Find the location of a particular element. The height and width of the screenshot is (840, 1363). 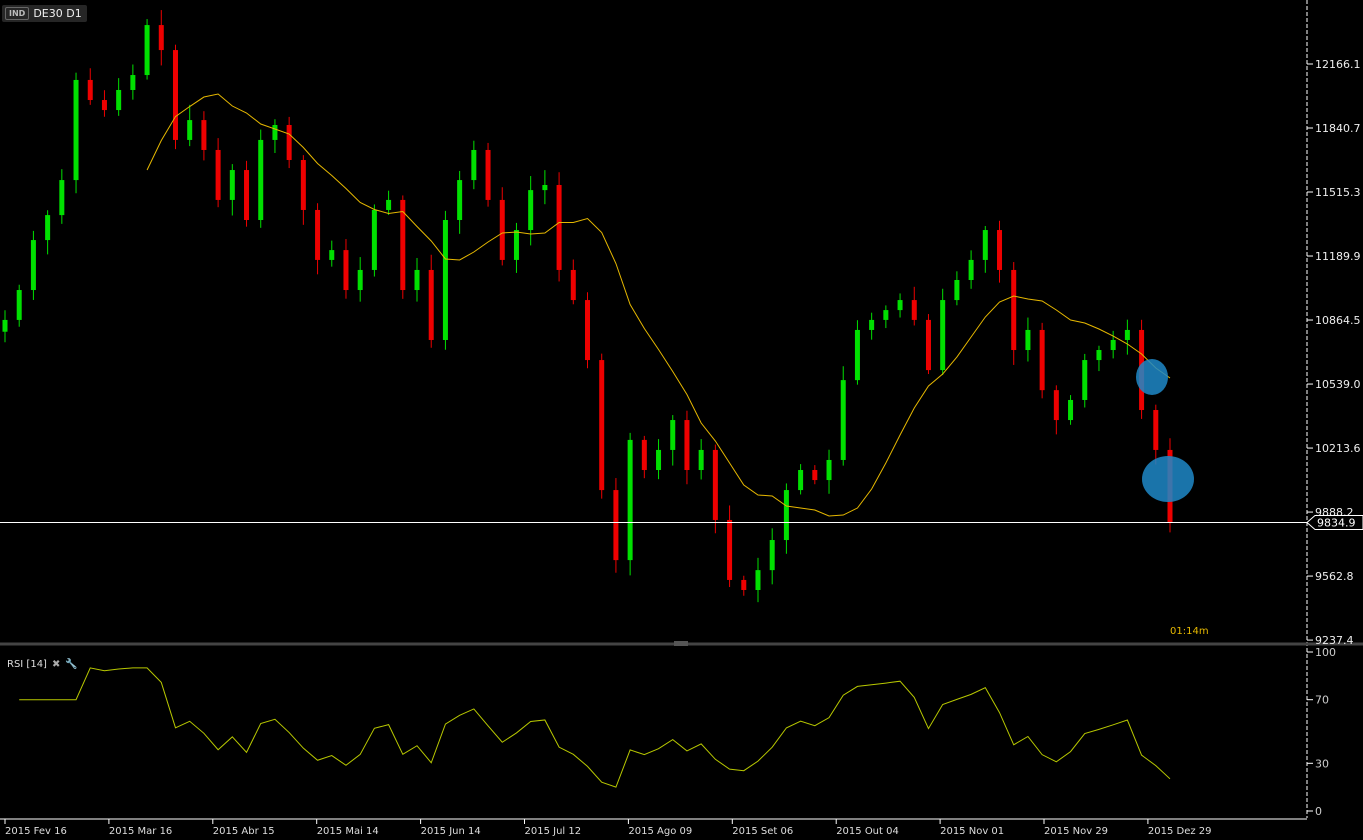

date-tick-label: 2015 Out 04 is located at coordinates (867, 831).